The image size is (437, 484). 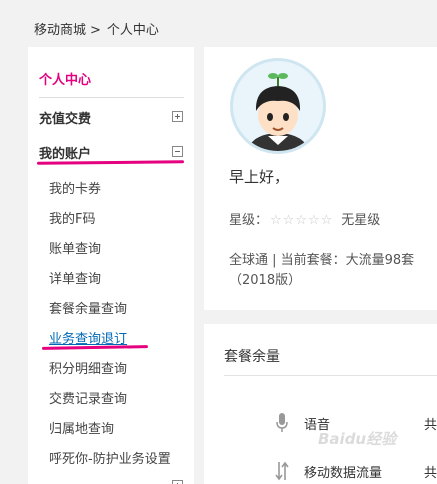 What do you see at coordinates (282, 471) in the screenshot?
I see `data-transfer-icon` at bounding box center [282, 471].